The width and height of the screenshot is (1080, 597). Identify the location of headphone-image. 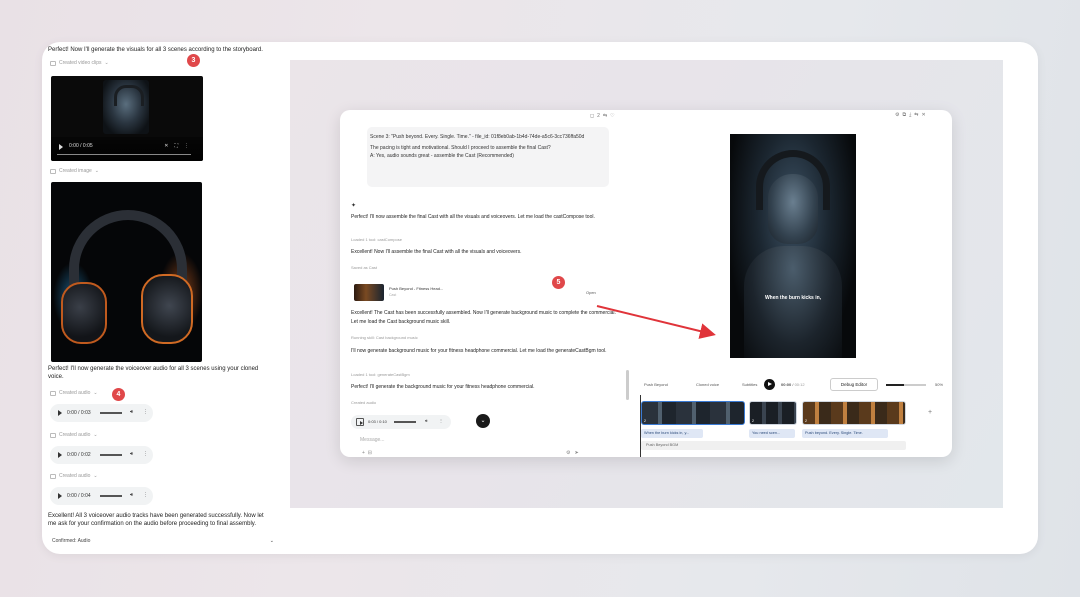
(126, 272).